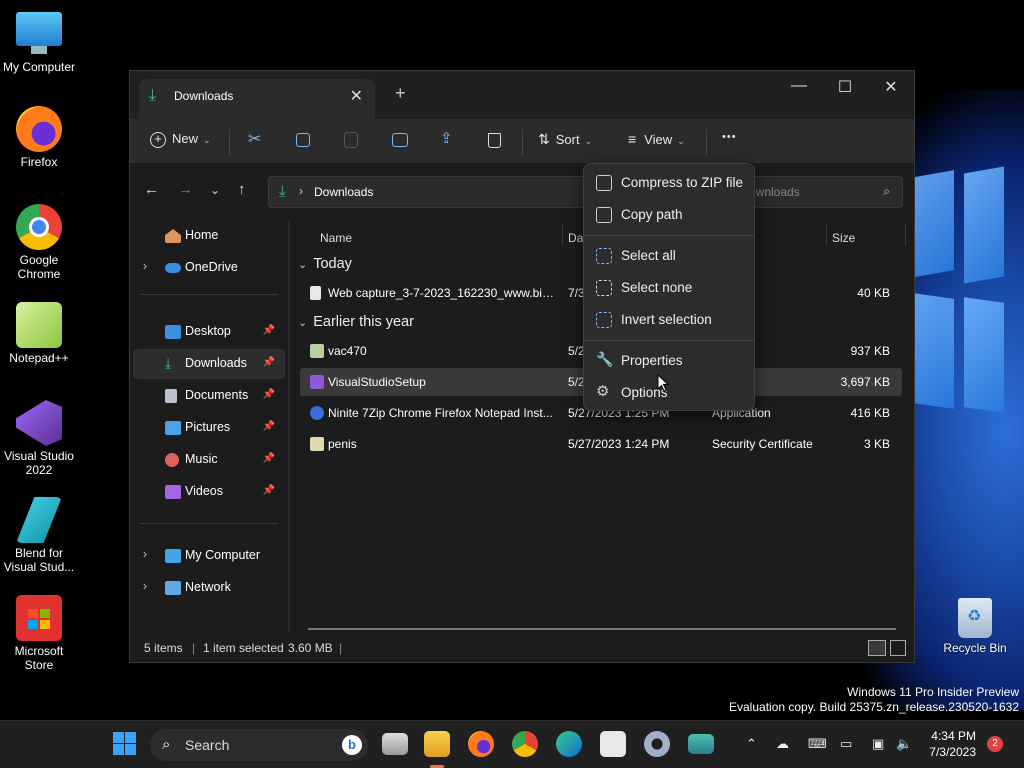 Image resolution: width=1024 pixels, height=768 pixels. What do you see at coordinates (481, 744) in the screenshot?
I see `firefox-icon` at bounding box center [481, 744].